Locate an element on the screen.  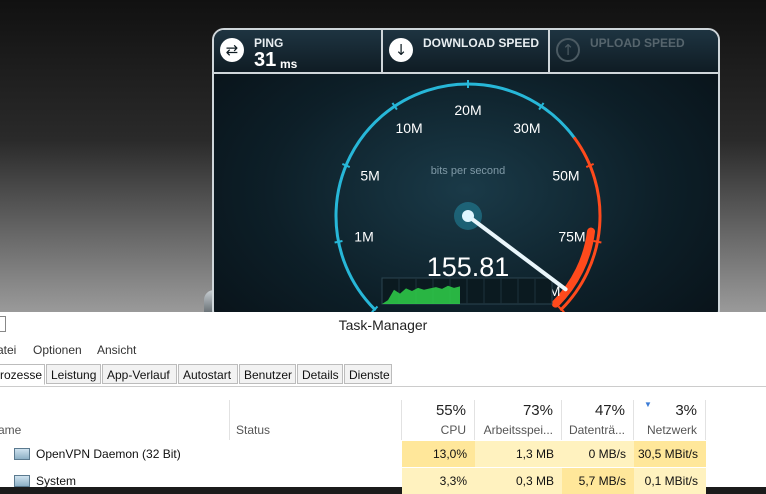
table-row: System 3,3% 0,3 MB 5,7 MB/s 0,1 MBit/s is located at coordinates (383, 481).